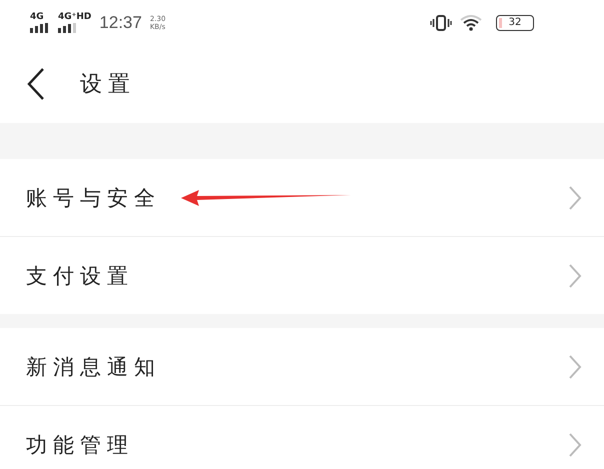 The height and width of the screenshot is (469, 604). I want to click on network-label: 4G⁺HD, so click(75, 17).